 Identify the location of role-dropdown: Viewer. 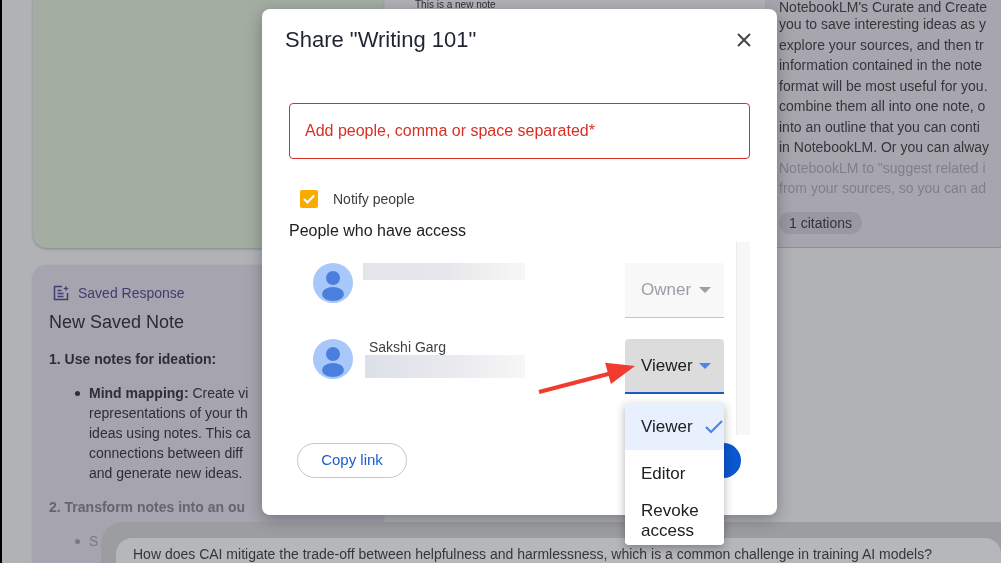
(674, 366).